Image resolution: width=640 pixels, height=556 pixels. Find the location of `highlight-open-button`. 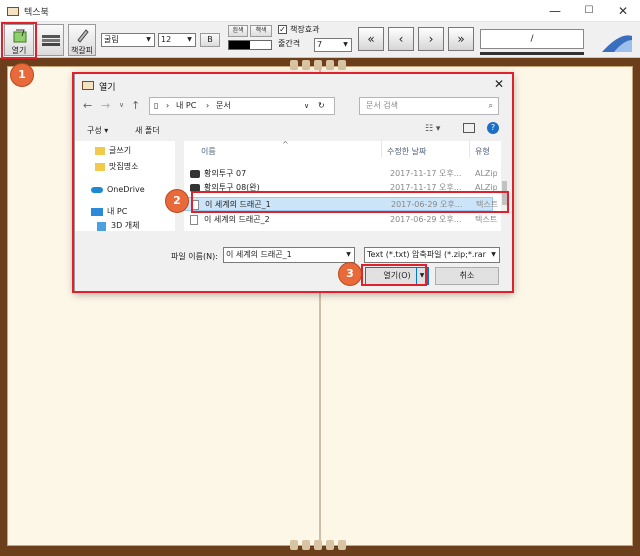

highlight-open-button is located at coordinates (19, 40).